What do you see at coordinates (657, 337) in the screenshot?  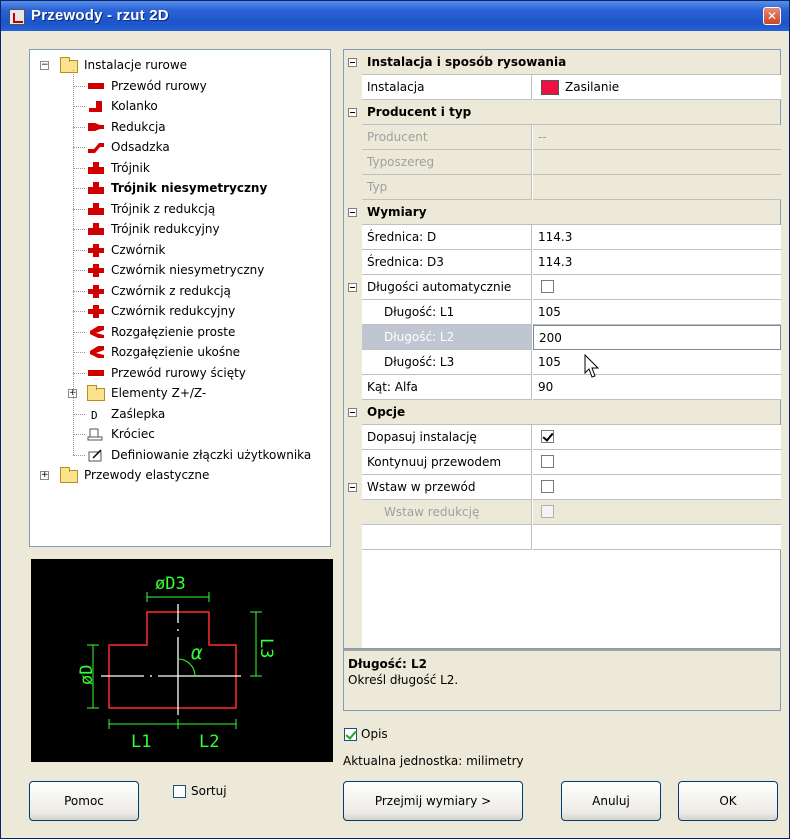 I see `length-l2-input: 200` at bounding box center [657, 337].